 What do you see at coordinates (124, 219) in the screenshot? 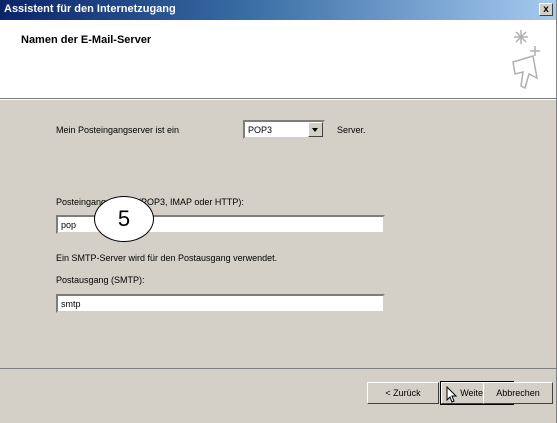
I see `step-number-badge: 5` at bounding box center [124, 219].